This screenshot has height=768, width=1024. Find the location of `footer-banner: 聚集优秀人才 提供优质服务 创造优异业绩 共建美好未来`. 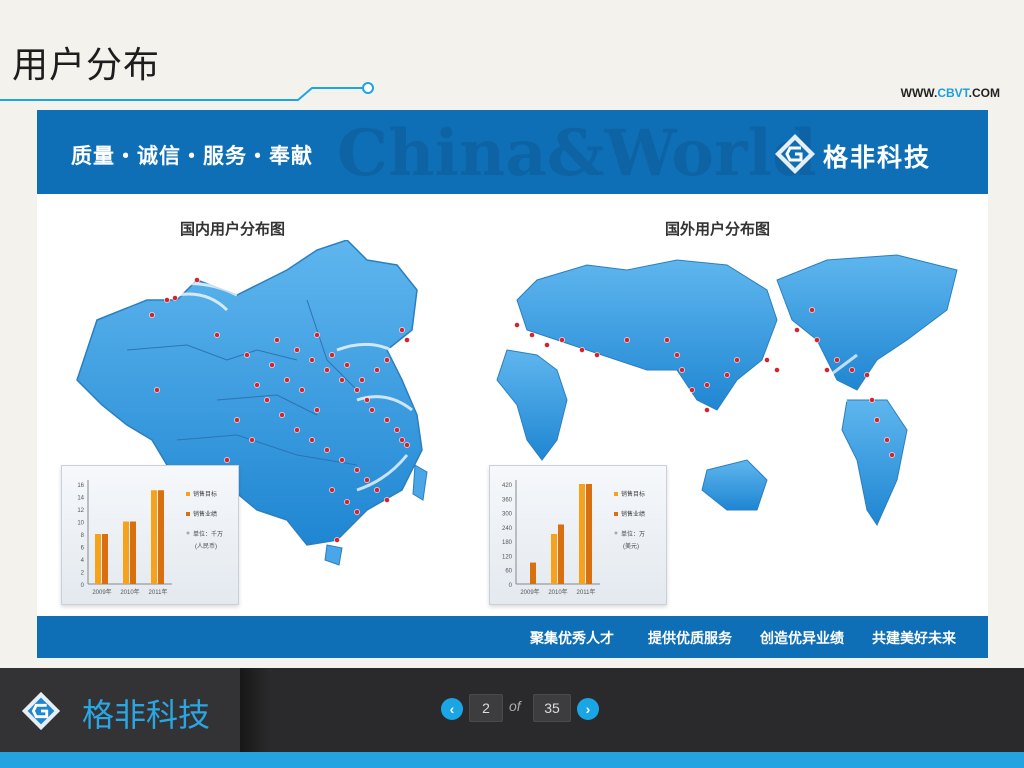

footer-banner: 聚集优秀人才 提供优质服务 创造优异业绩 共建美好未来 is located at coordinates (512, 637).